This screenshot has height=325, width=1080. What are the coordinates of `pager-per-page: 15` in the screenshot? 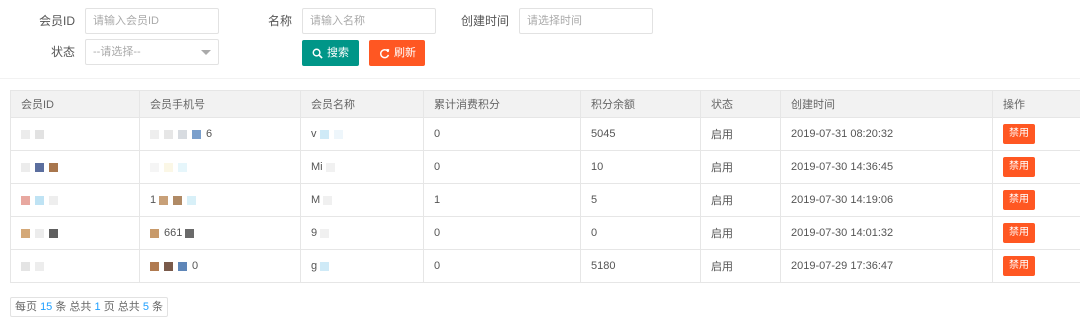 It's located at (46, 307).